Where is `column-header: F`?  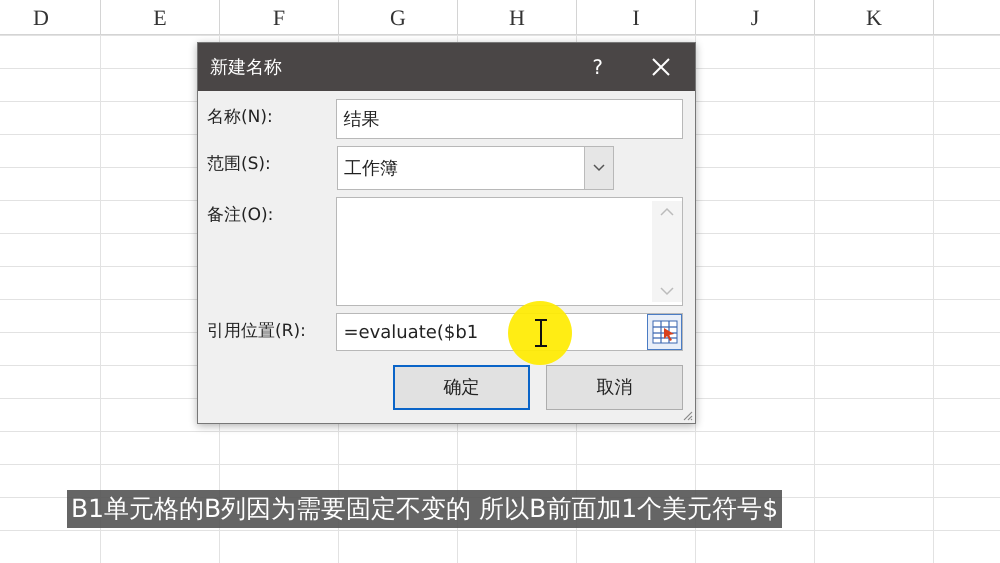
column-header: F is located at coordinates (279, 17).